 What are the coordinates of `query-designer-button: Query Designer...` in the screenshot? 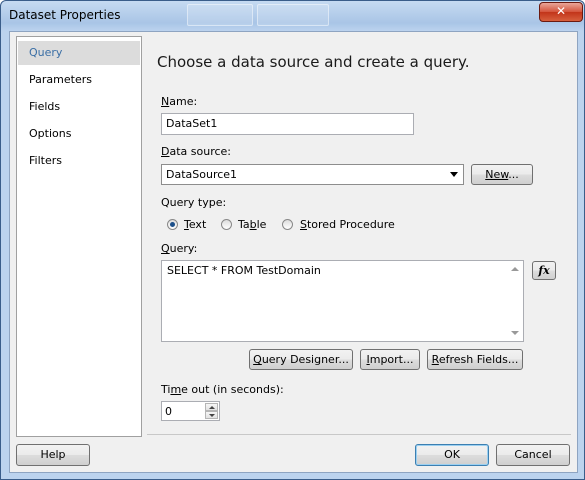 It's located at (301, 359).